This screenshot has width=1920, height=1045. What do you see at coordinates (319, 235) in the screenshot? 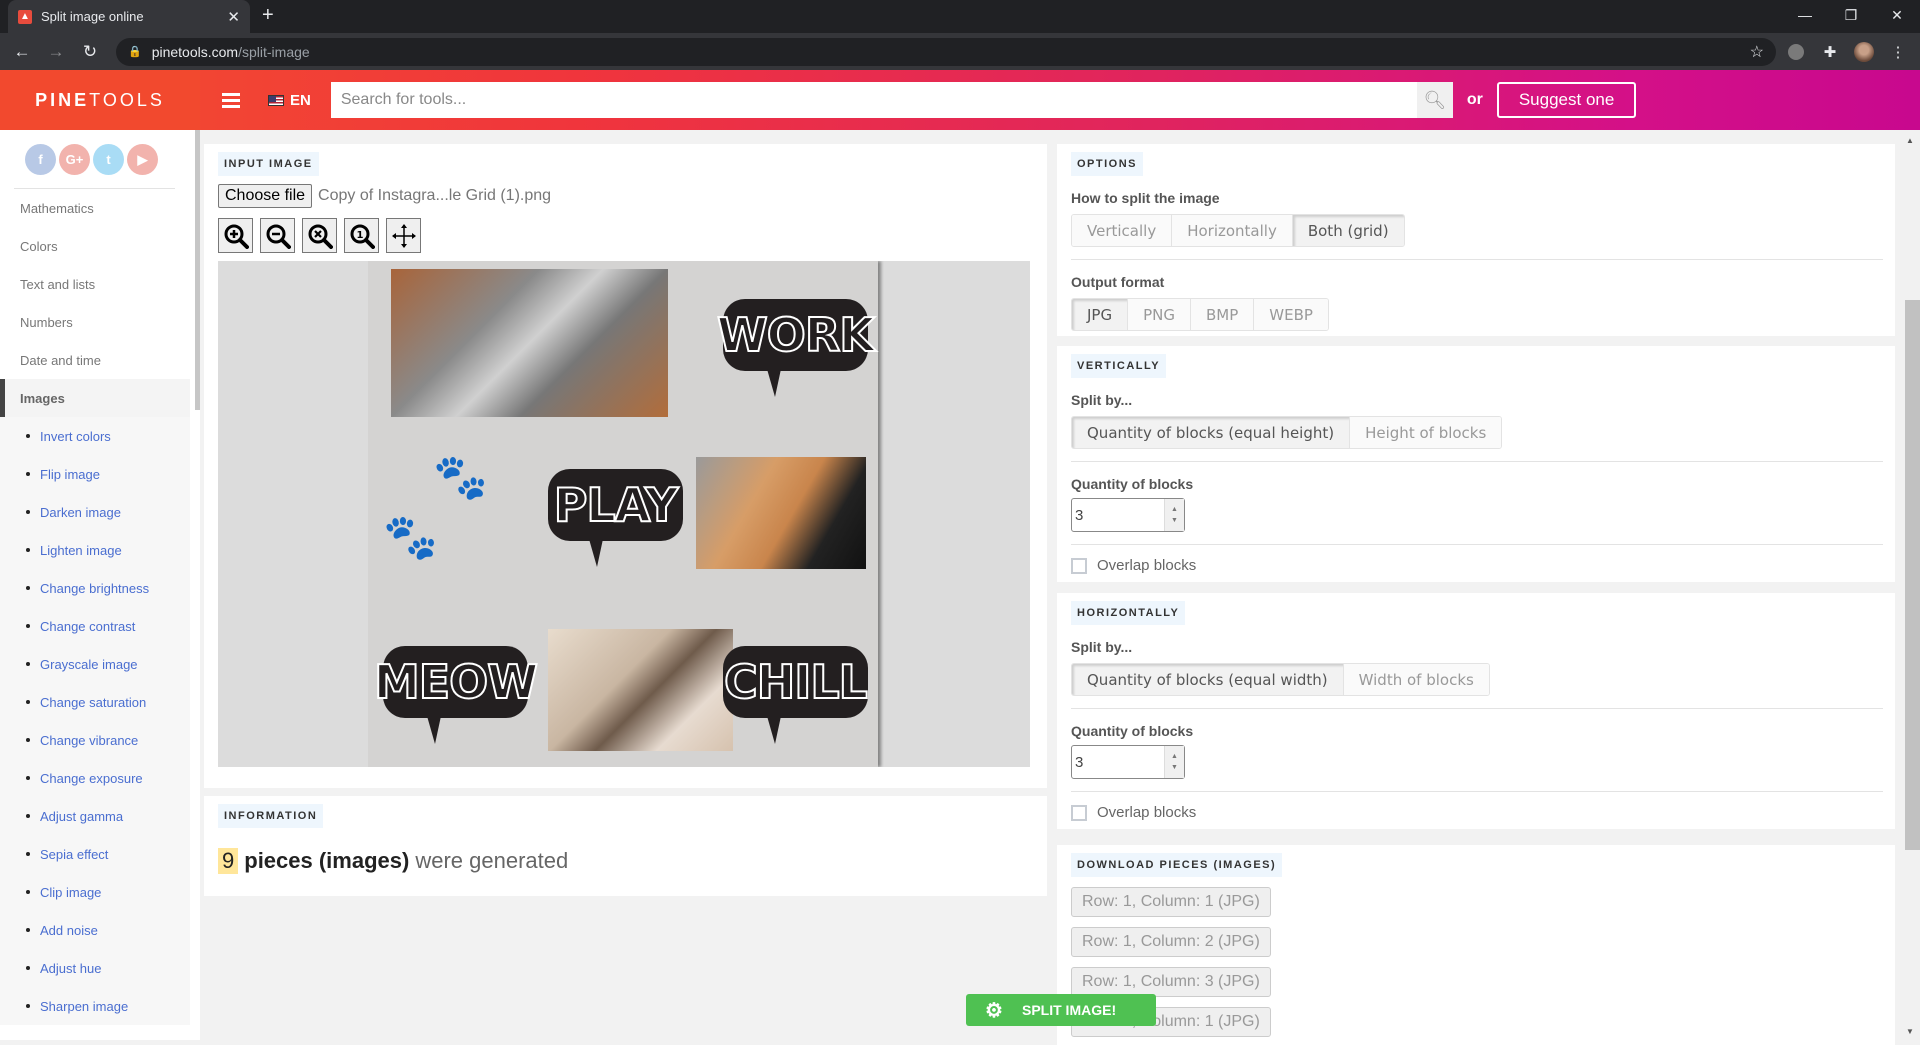
I see `zoom-reset-icon` at bounding box center [319, 235].